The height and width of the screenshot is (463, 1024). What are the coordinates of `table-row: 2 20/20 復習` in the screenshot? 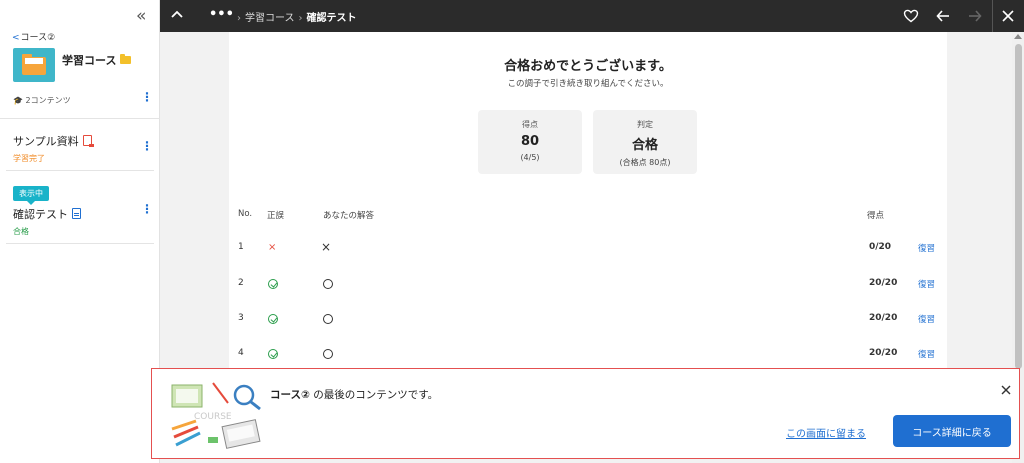 It's located at (588, 288).